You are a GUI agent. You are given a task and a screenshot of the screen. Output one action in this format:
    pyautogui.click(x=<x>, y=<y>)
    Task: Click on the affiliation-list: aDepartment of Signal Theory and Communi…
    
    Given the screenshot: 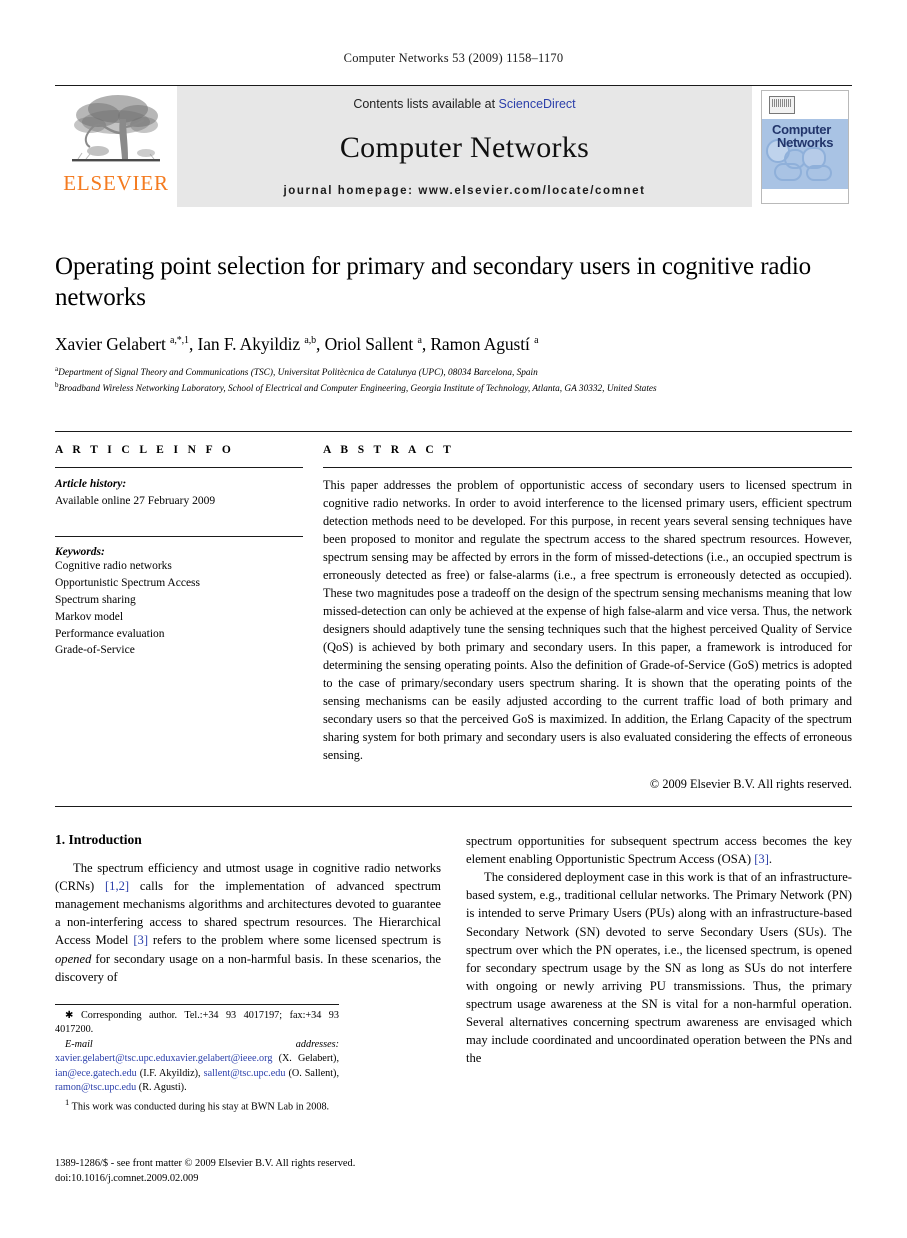 What is the action you would take?
    pyautogui.click(x=453, y=380)
    